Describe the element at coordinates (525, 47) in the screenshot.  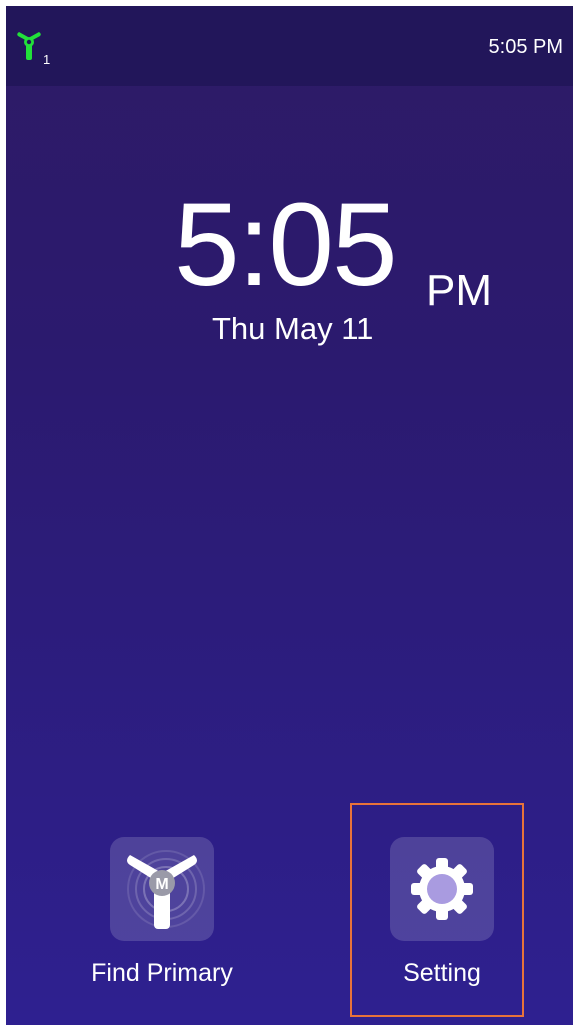
I see `status-time: 5:05 PM` at that location.